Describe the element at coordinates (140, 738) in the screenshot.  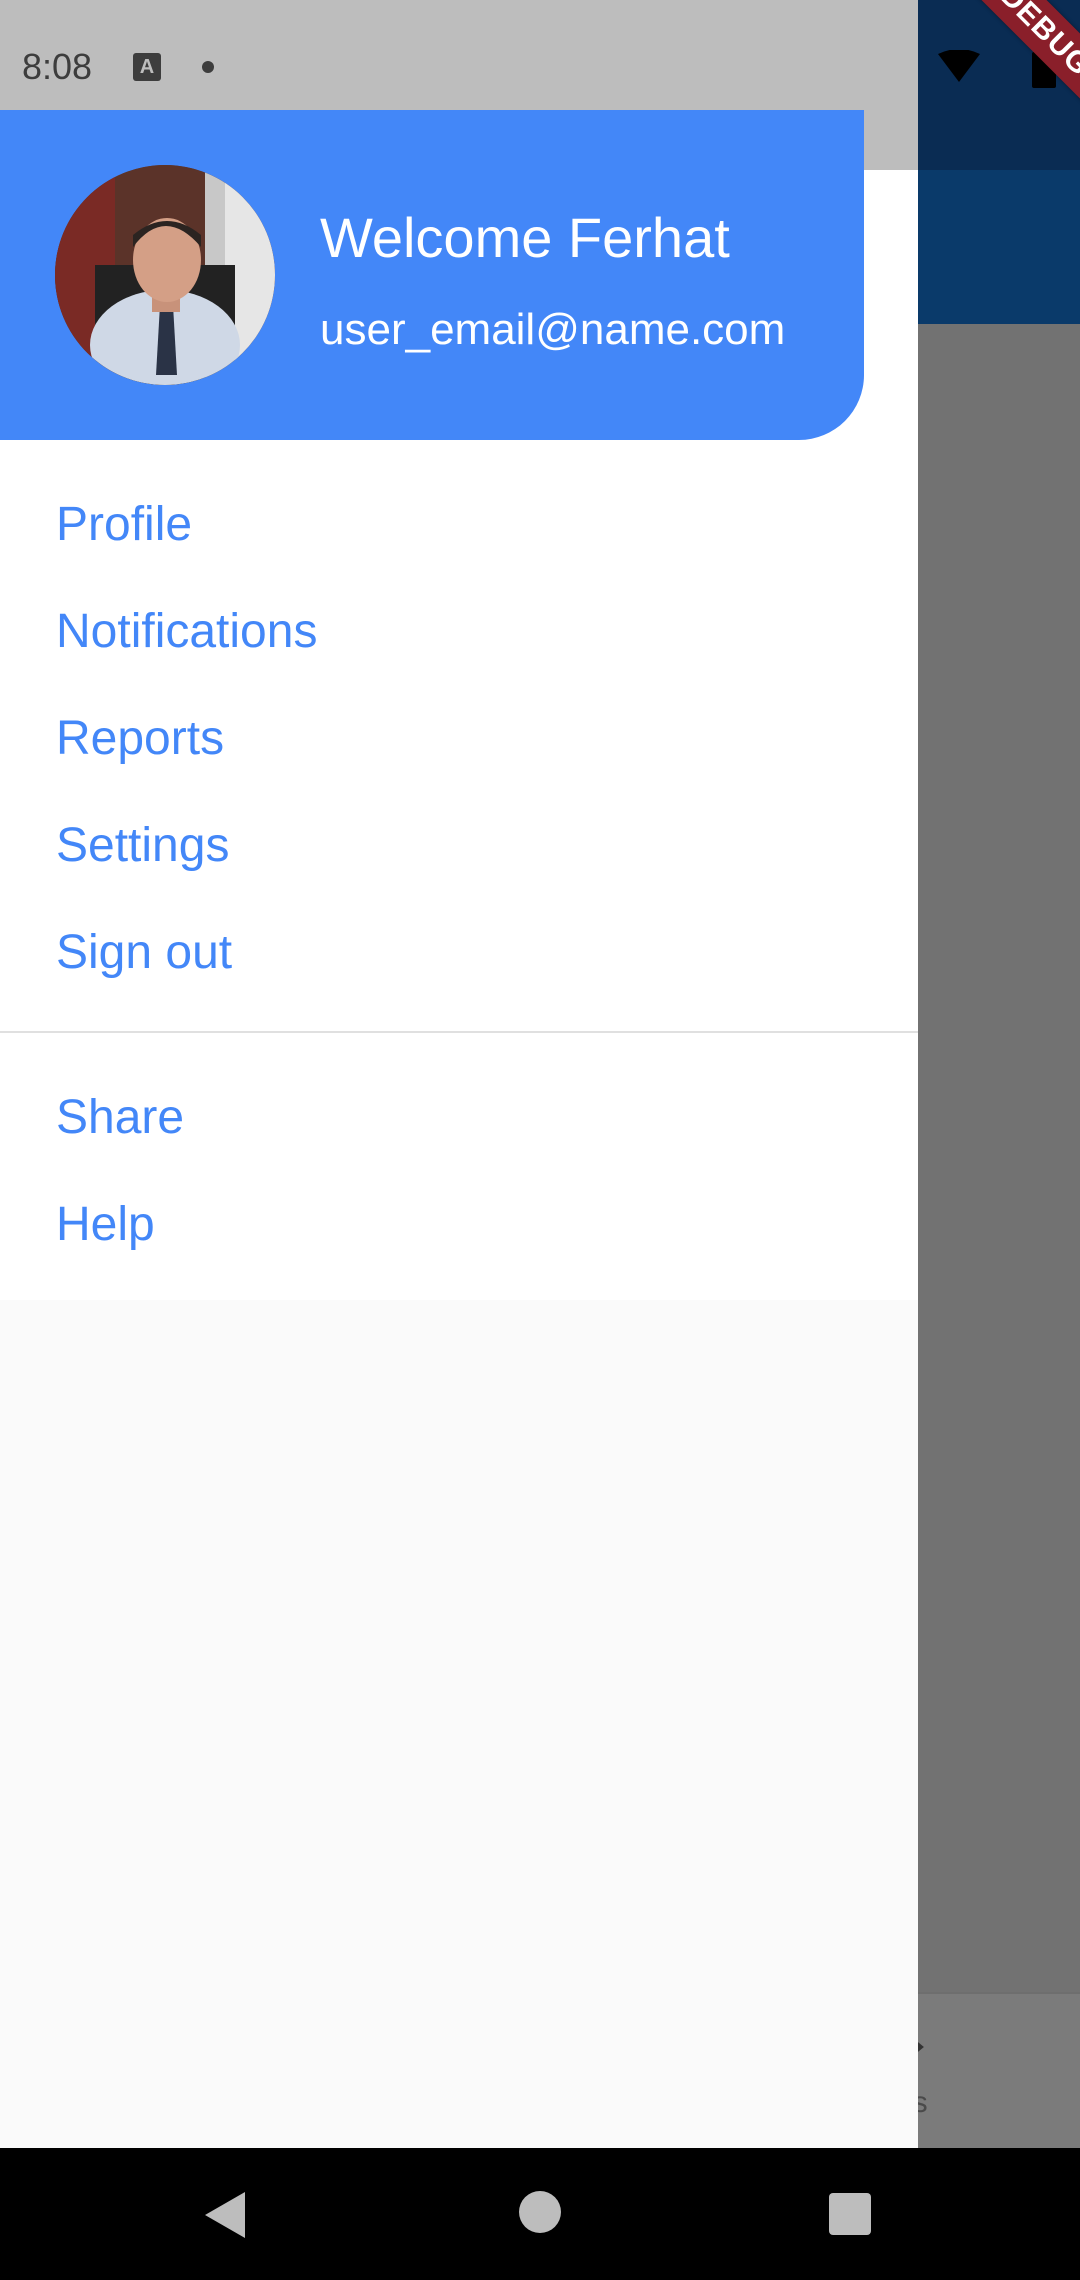
I see `menu-item-reports: Reports` at that location.